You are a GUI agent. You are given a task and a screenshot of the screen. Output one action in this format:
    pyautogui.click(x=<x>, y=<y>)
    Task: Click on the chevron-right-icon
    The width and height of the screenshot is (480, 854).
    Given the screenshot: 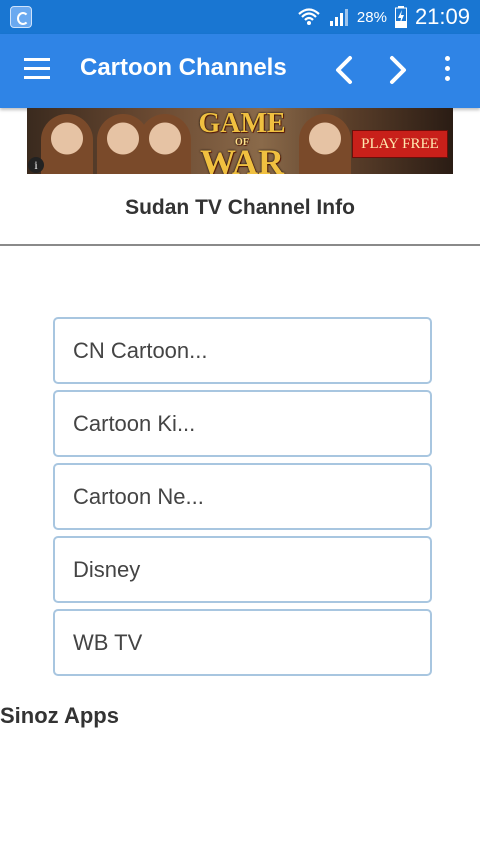 What is the action you would take?
    pyautogui.click(x=398, y=70)
    